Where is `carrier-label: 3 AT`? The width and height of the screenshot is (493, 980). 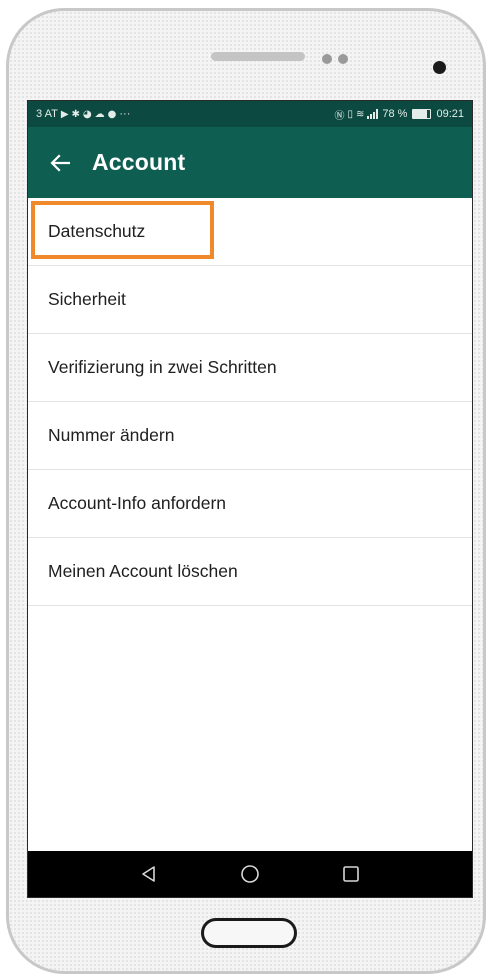 carrier-label: 3 AT is located at coordinates (47, 114).